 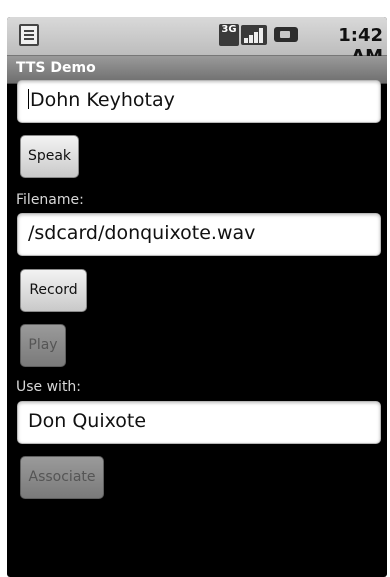 What do you see at coordinates (50, 200) in the screenshot?
I see `filename-label: Filename:` at bounding box center [50, 200].